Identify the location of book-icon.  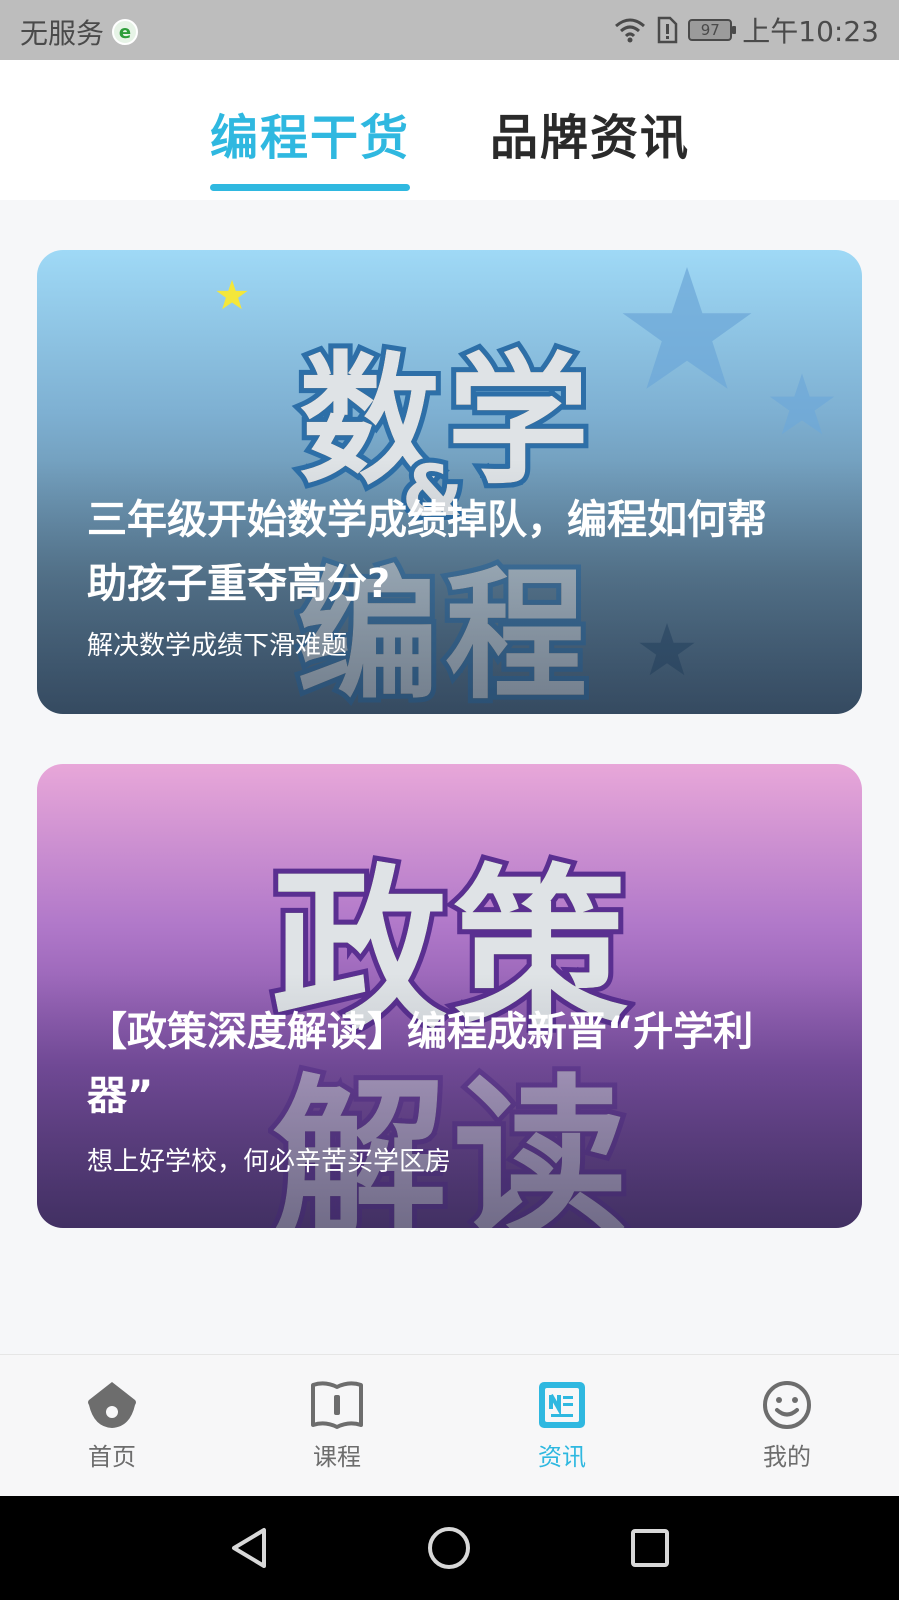
(337, 1405).